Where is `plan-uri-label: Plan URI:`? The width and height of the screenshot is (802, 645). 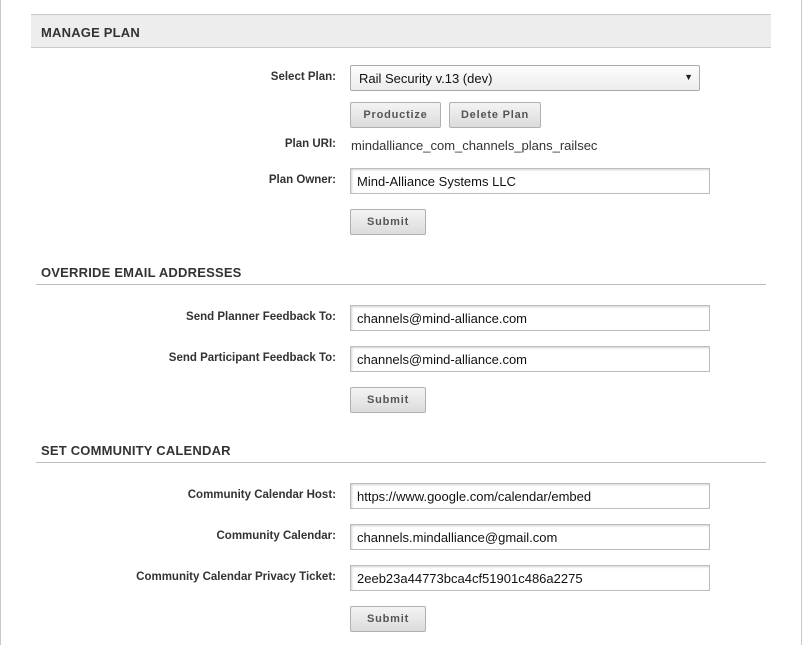 plan-uri-label: Plan URI: is located at coordinates (310, 144).